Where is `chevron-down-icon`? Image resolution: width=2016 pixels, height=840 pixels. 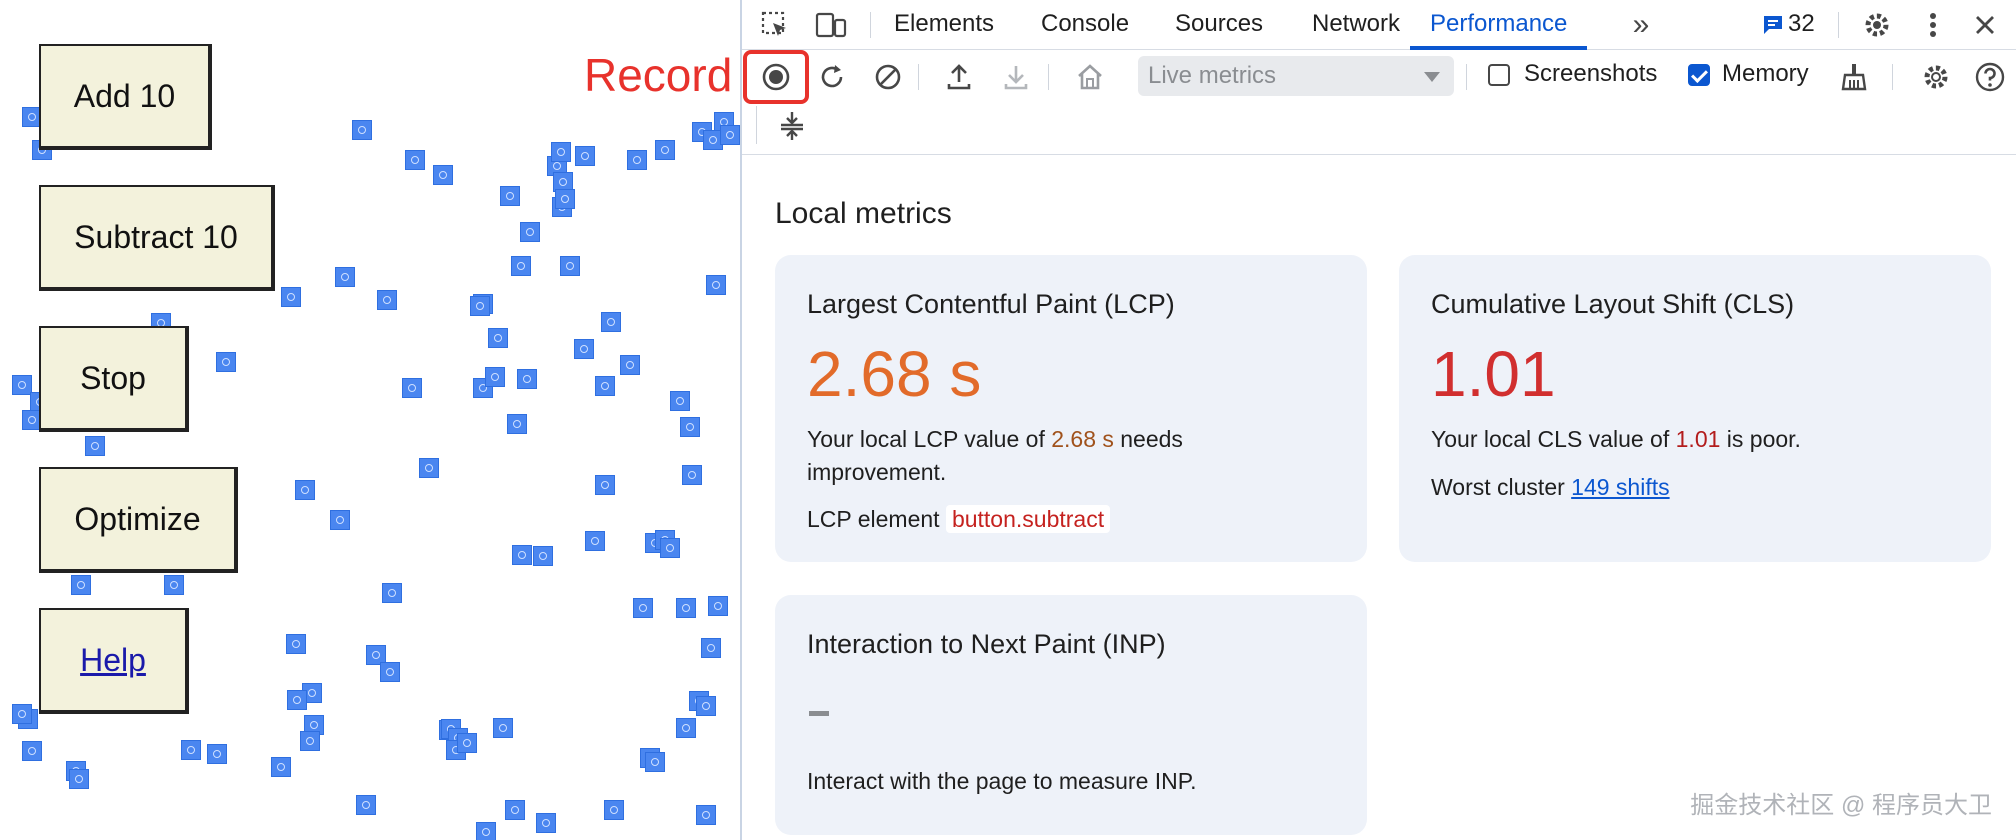 chevron-down-icon is located at coordinates (1432, 77).